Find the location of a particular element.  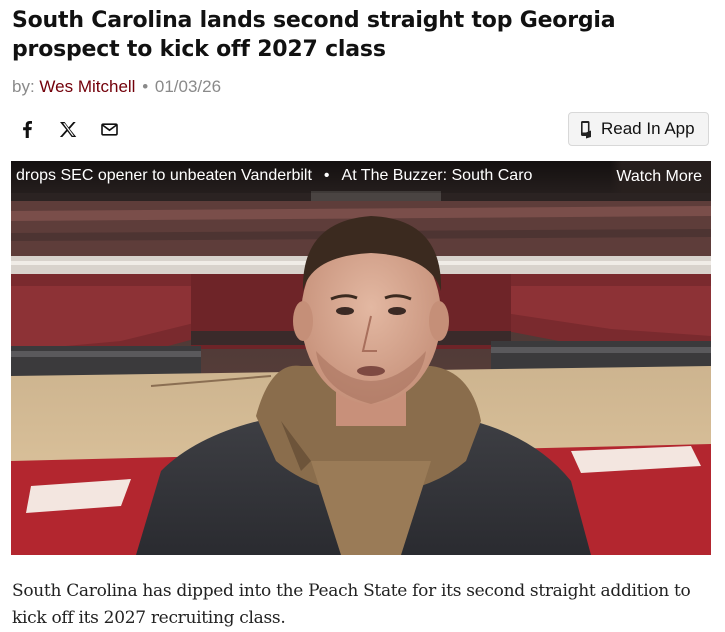

byline: by: Wes Mitchell • 01/03/26 is located at coordinates (116, 87).